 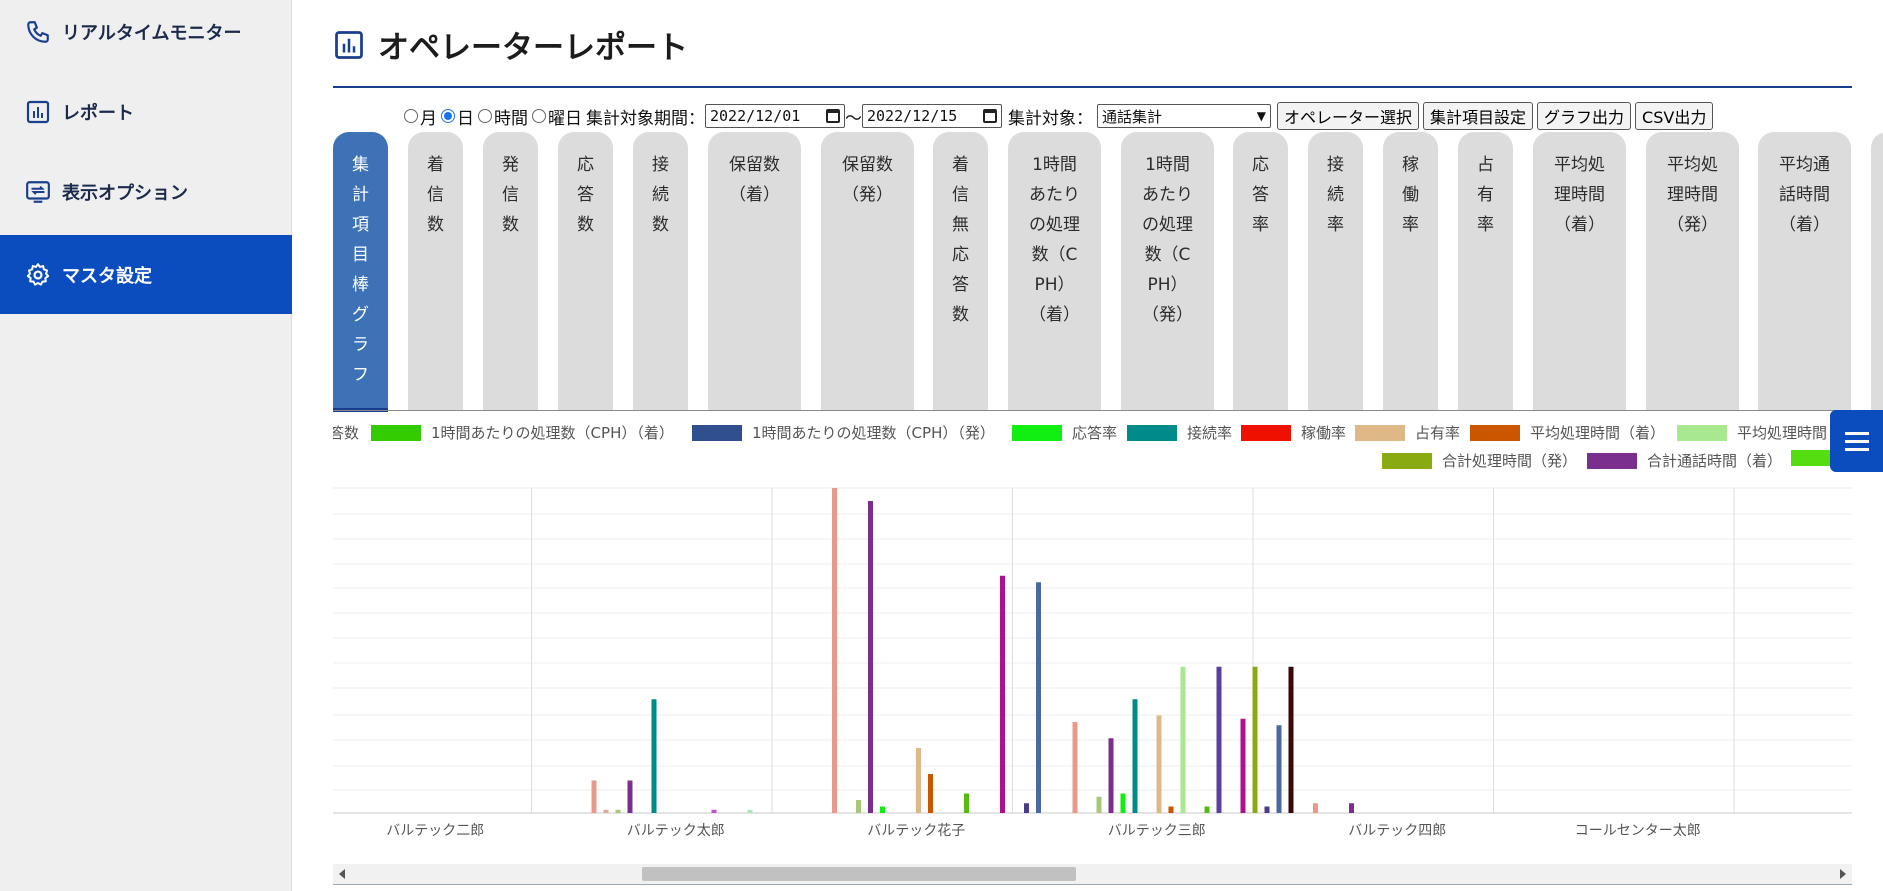 What do you see at coordinates (1567, 432) in the screenshot?
I see `legend-item: 平均処理時間（着）` at bounding box center [1567, 432].